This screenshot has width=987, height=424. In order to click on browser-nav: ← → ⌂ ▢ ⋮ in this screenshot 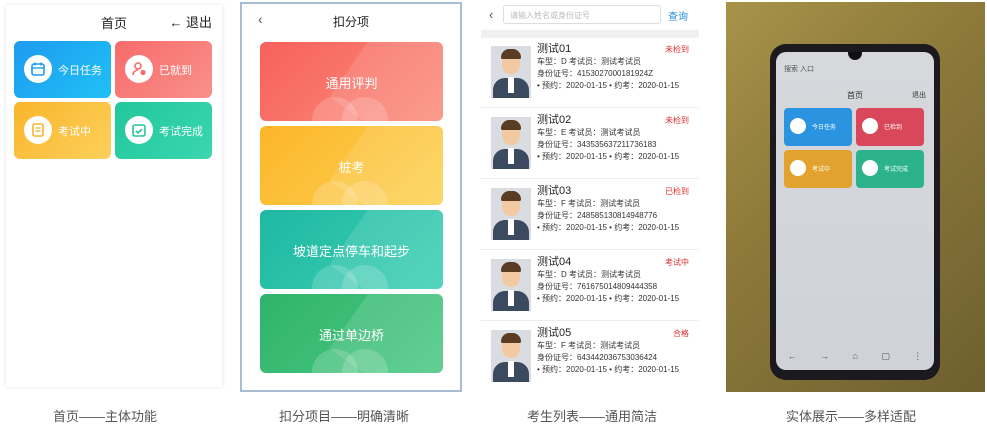, I will do `click(855, 356)`.